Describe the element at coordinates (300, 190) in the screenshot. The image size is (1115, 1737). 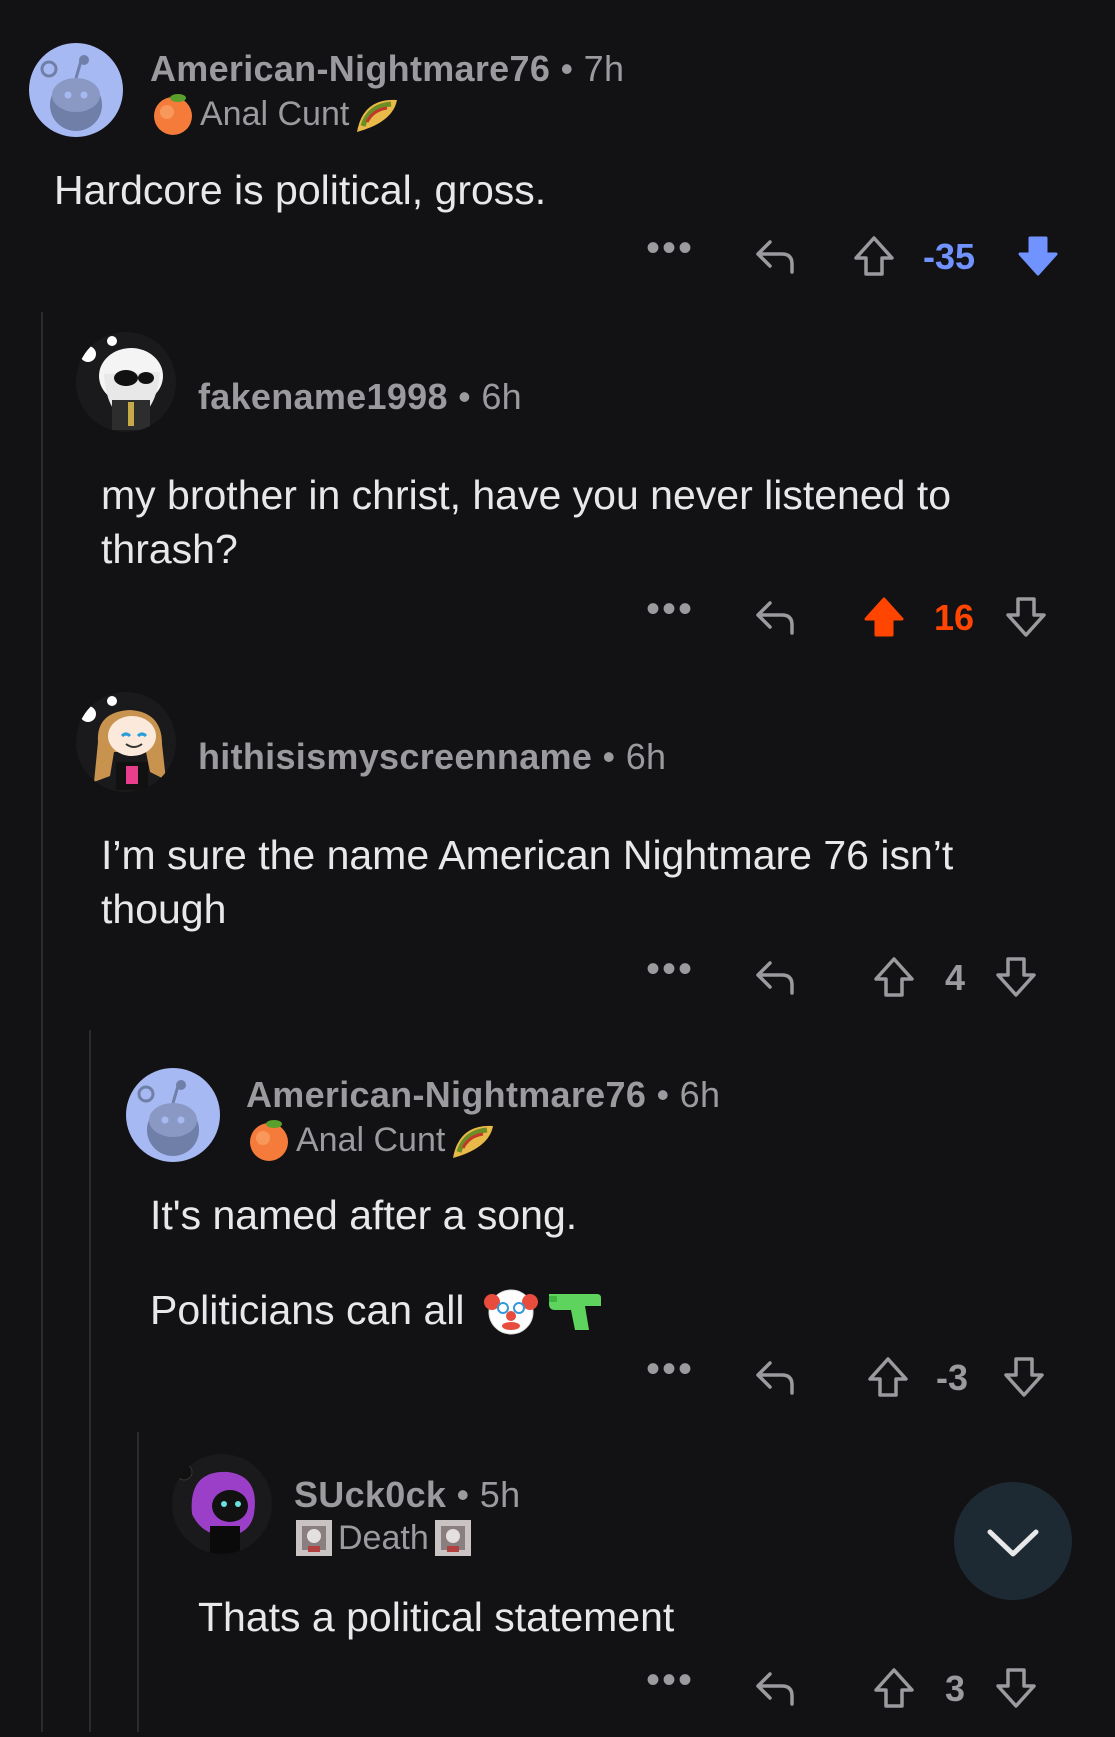
I see `comment-body: Hardcore is political, gross.` at that location.